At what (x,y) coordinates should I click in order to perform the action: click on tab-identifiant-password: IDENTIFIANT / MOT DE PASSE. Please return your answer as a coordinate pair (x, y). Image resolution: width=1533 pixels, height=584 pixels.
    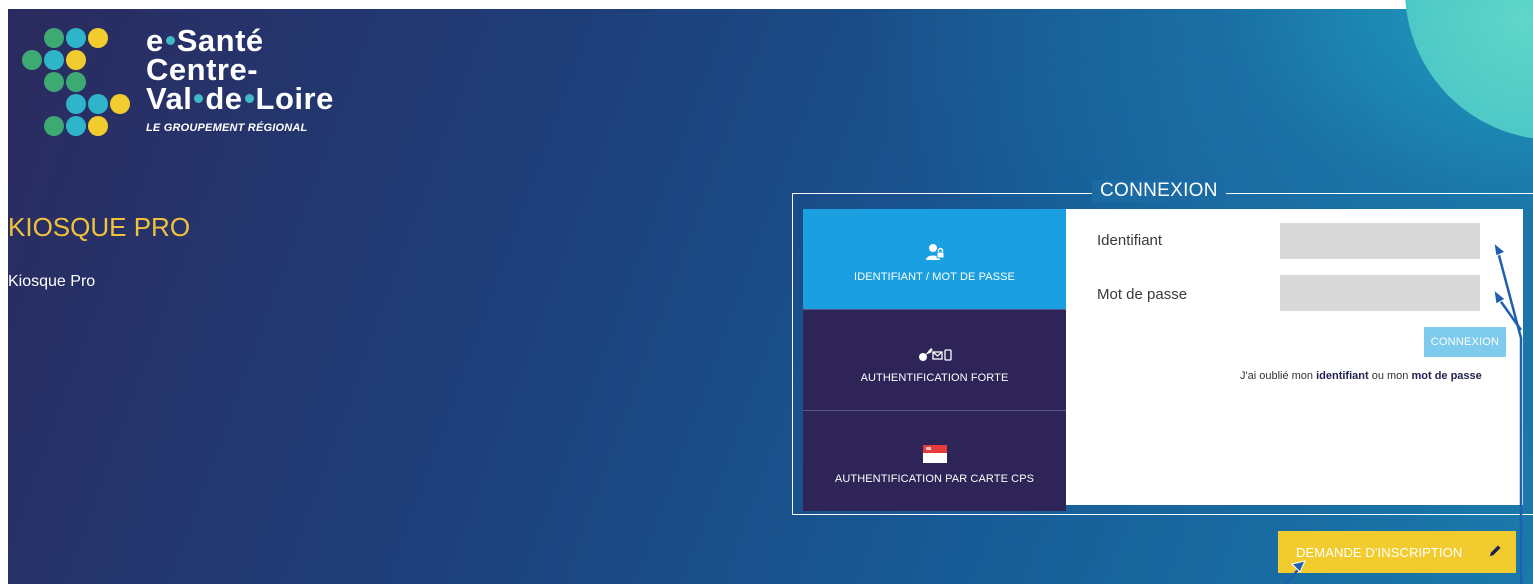
    Looking at the image, I should click on (940, 259).